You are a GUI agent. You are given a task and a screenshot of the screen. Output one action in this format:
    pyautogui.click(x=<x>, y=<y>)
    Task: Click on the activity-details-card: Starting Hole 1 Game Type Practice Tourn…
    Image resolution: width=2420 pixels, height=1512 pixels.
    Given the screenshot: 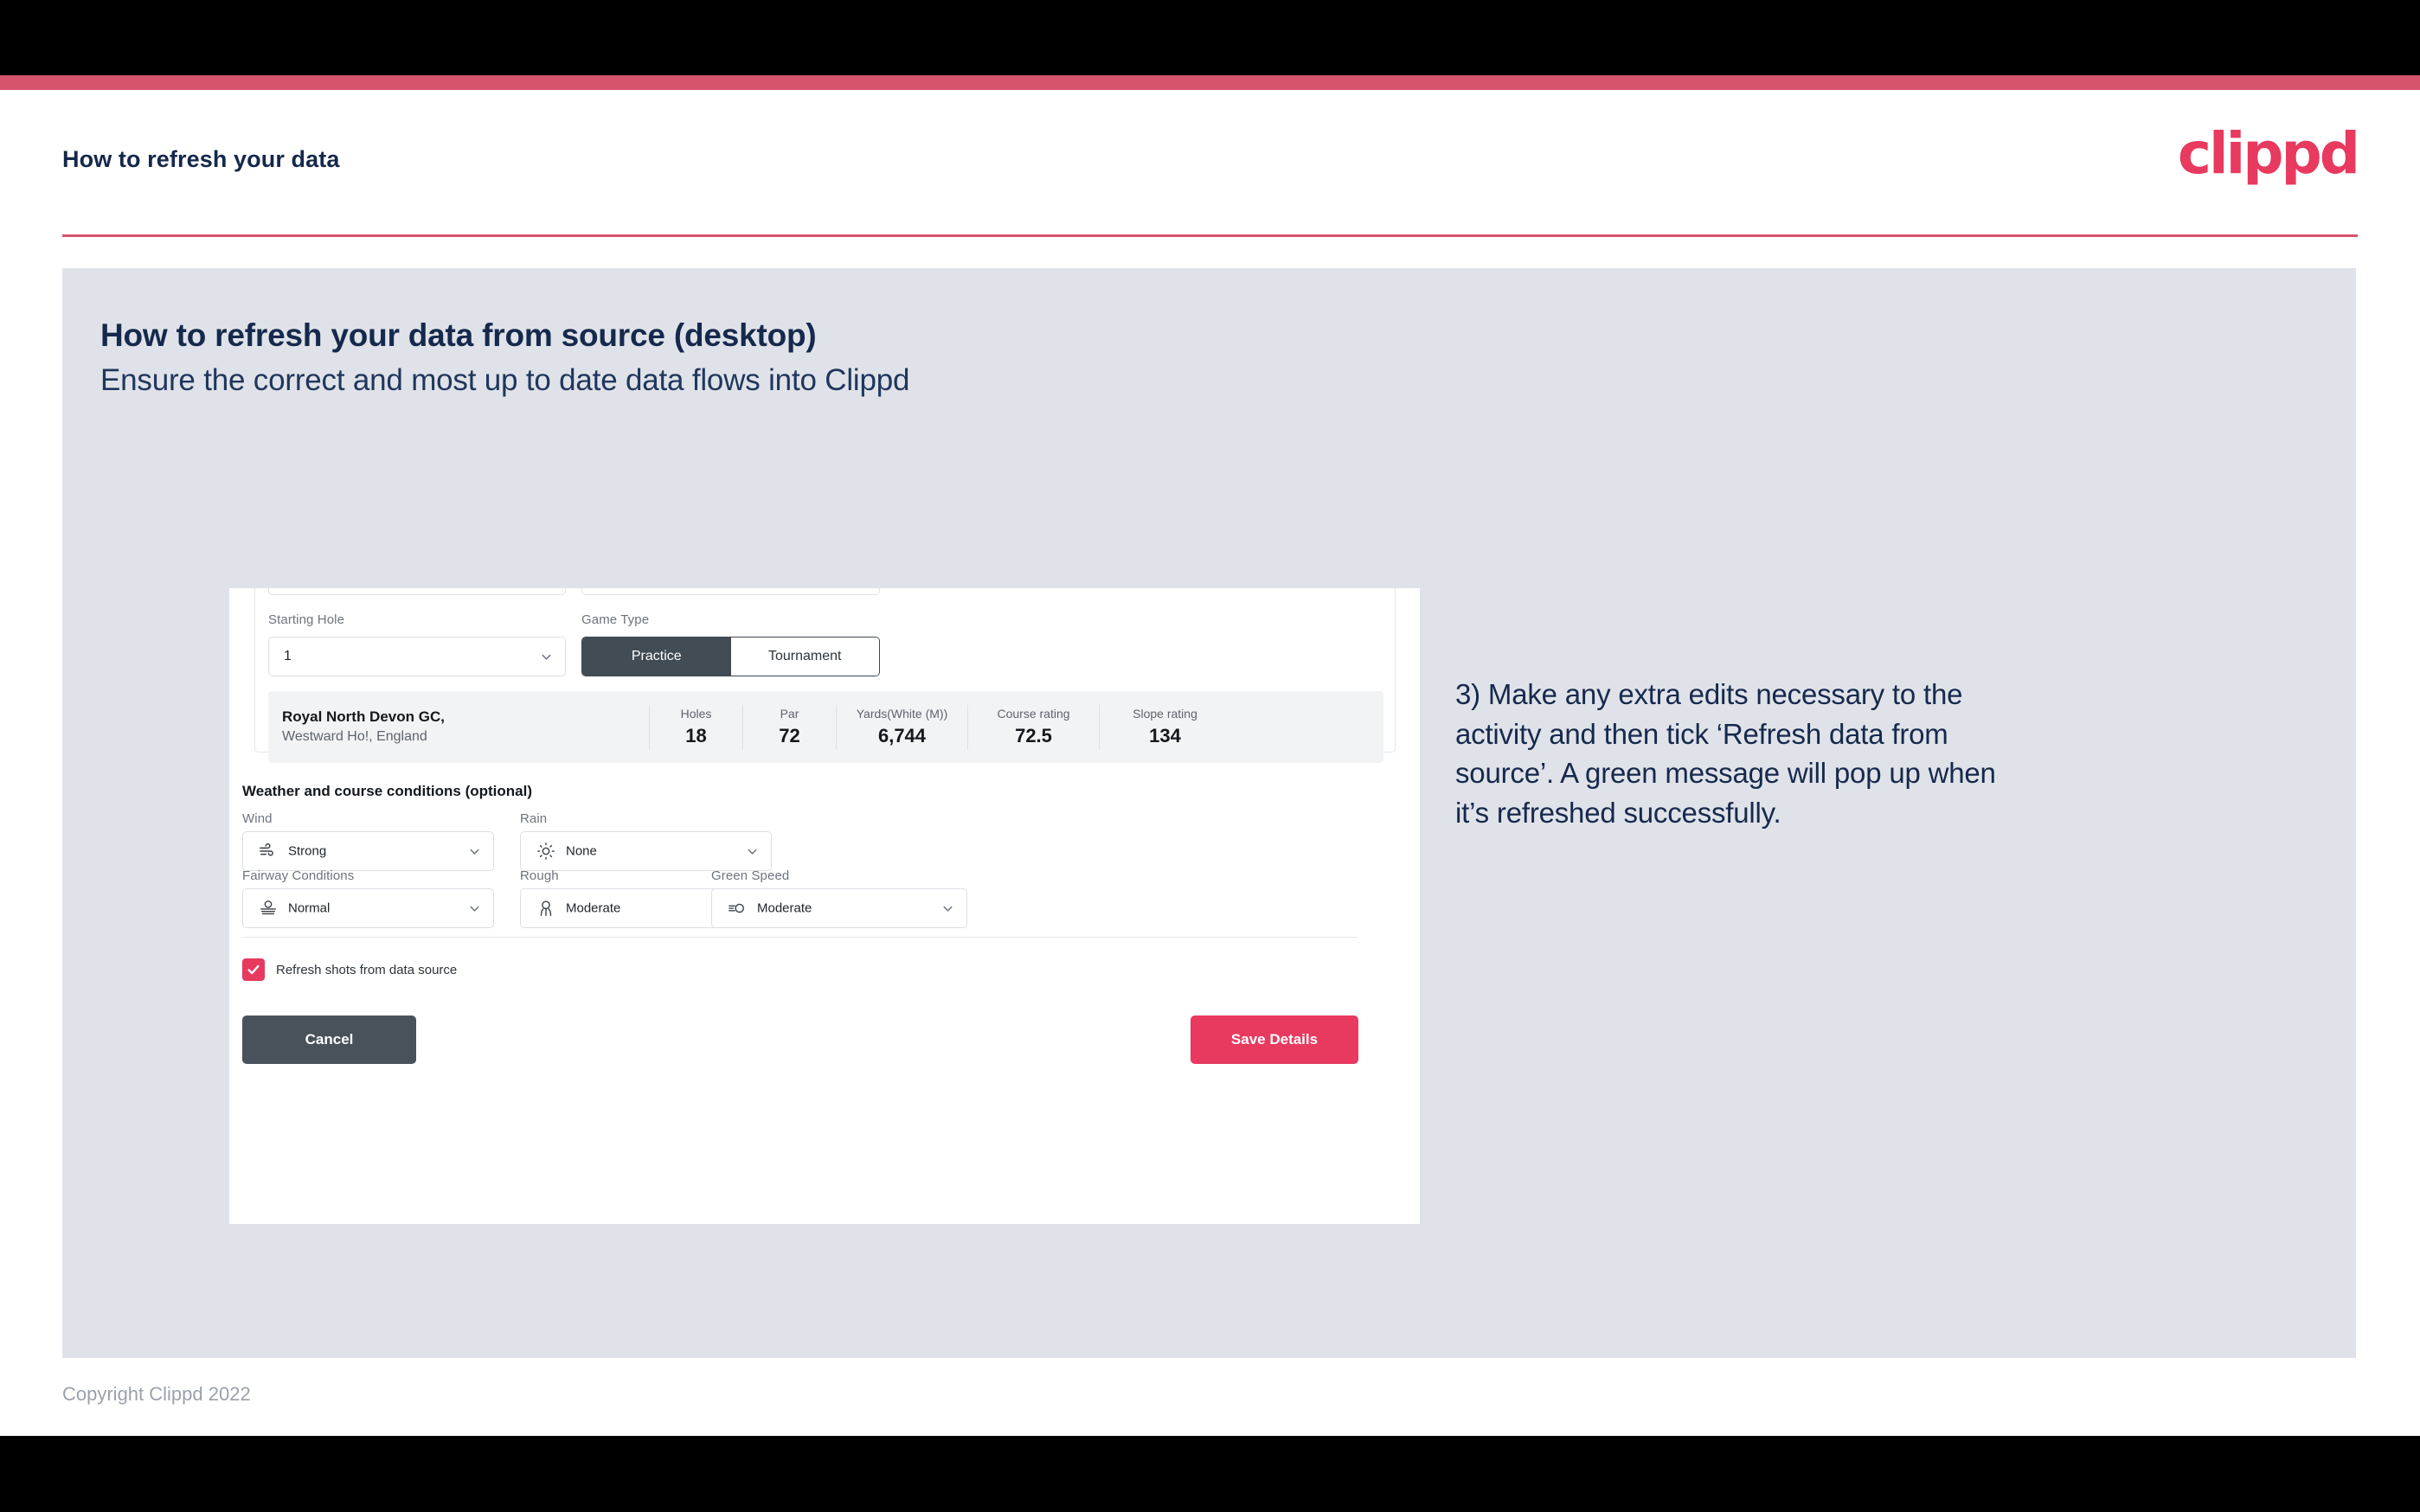 What is the action you would take?
    pyautogui.click(x=825, y=675)
    